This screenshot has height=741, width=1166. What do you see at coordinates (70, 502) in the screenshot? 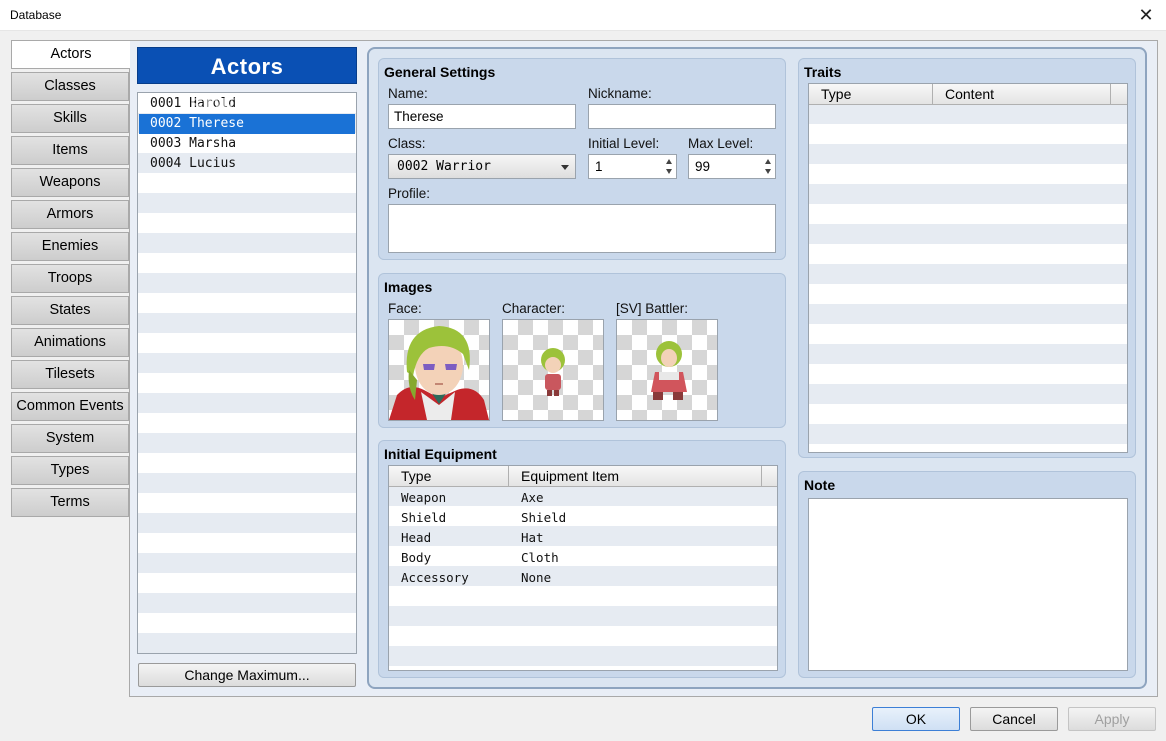
I see `tab-terms: Terms` at bounding box center [70, 502].